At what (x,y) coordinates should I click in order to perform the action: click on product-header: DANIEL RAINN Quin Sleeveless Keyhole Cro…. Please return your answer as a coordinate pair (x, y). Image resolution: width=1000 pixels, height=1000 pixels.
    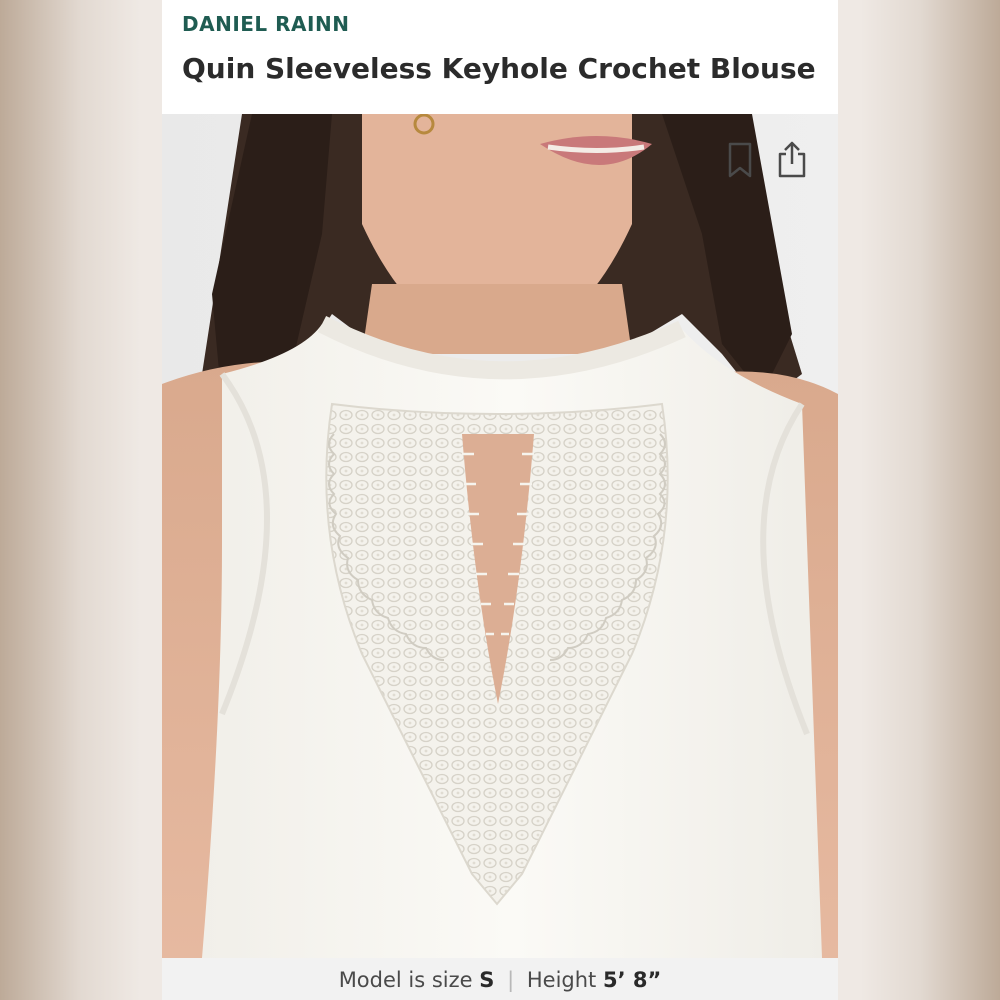
    Looking at the image, I should click on (500, 57).